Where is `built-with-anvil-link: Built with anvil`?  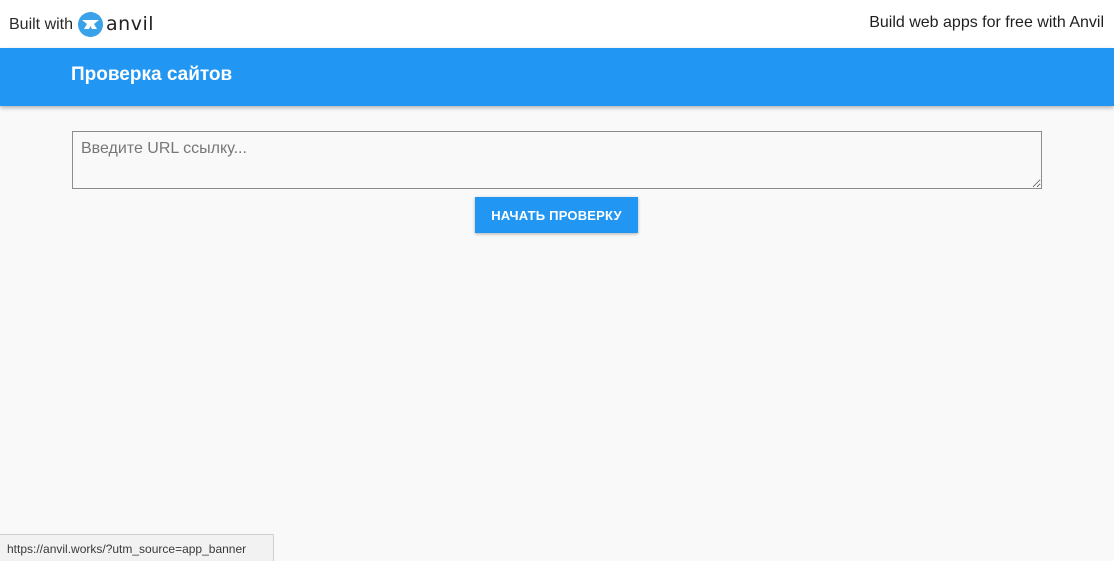 built-with-anvil-link: Built with anvil is located at coordinates (81, 24).